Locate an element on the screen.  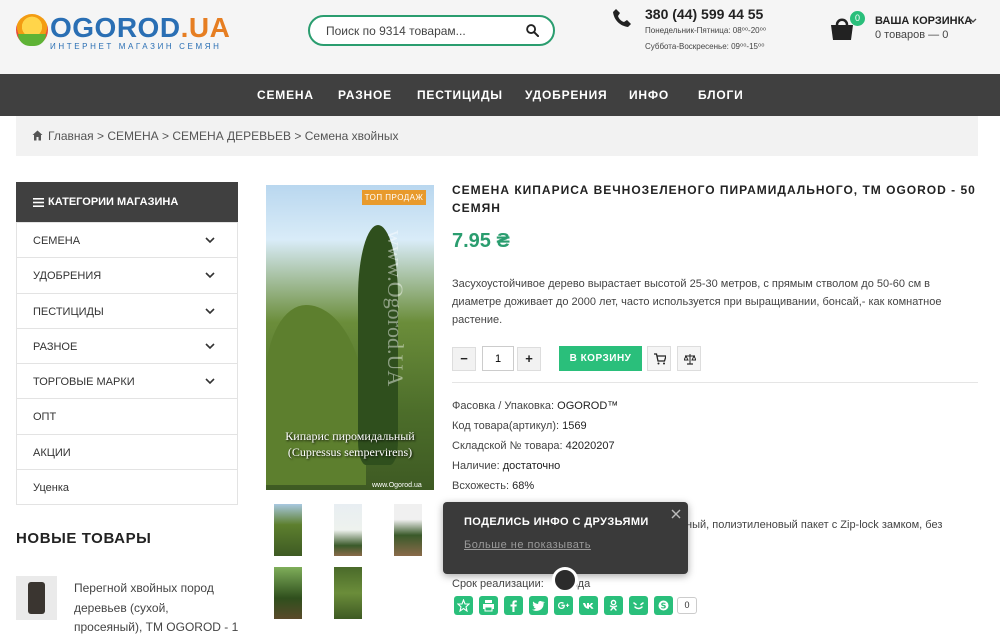
svg-text: S is located at coordinates (664, 606).